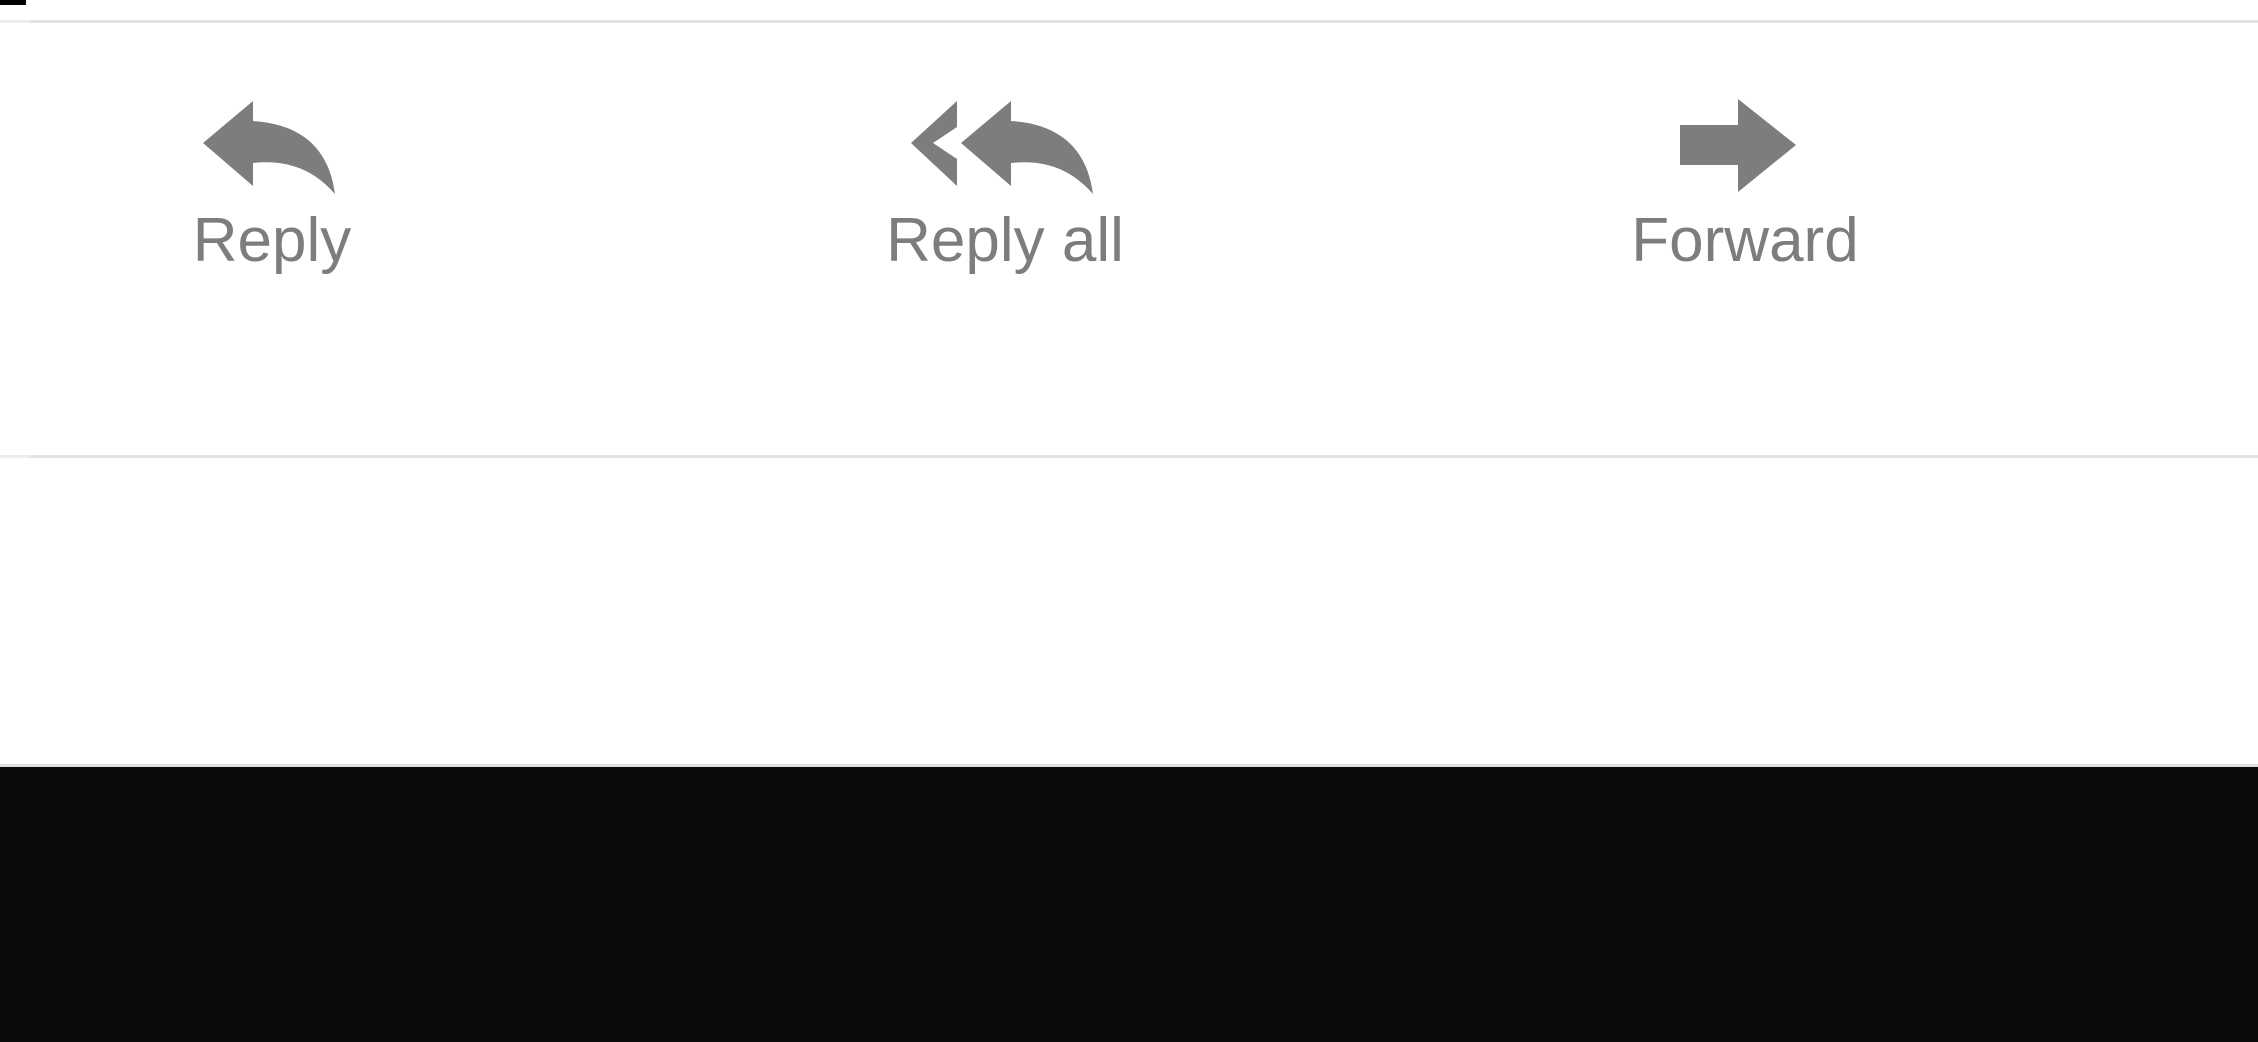  I want to click on reply-all-arrow-icon, so click(1005, 145).